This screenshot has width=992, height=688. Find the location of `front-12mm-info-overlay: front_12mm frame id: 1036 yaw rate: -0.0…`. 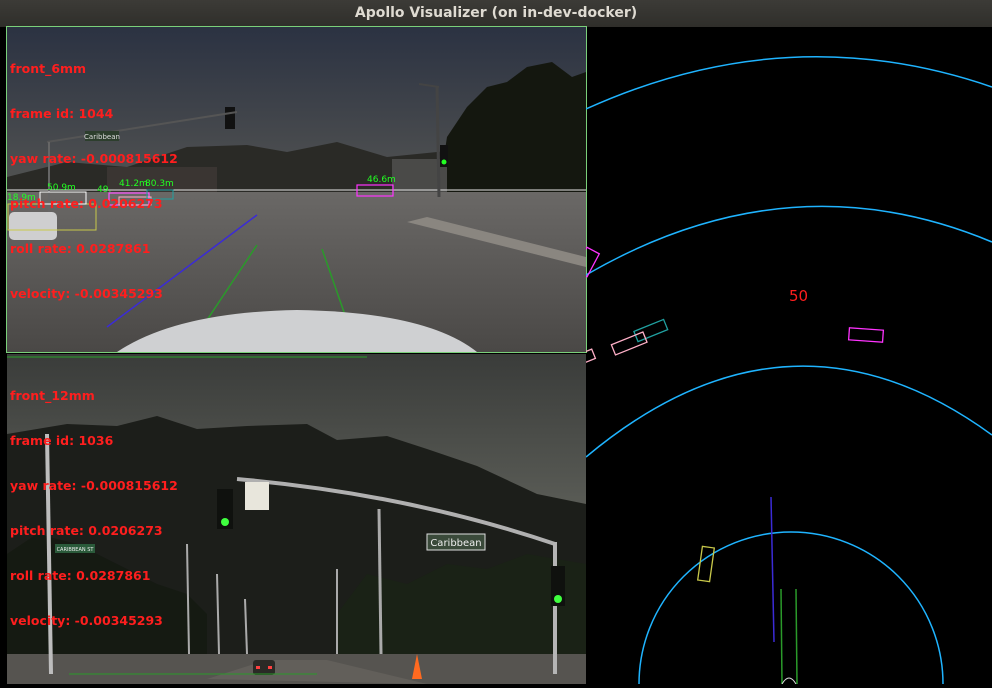

front-12mm-info-overlay: front_12mm frame id: 1036 yaw rate: -0.0… is located at coordinates (94, 508).